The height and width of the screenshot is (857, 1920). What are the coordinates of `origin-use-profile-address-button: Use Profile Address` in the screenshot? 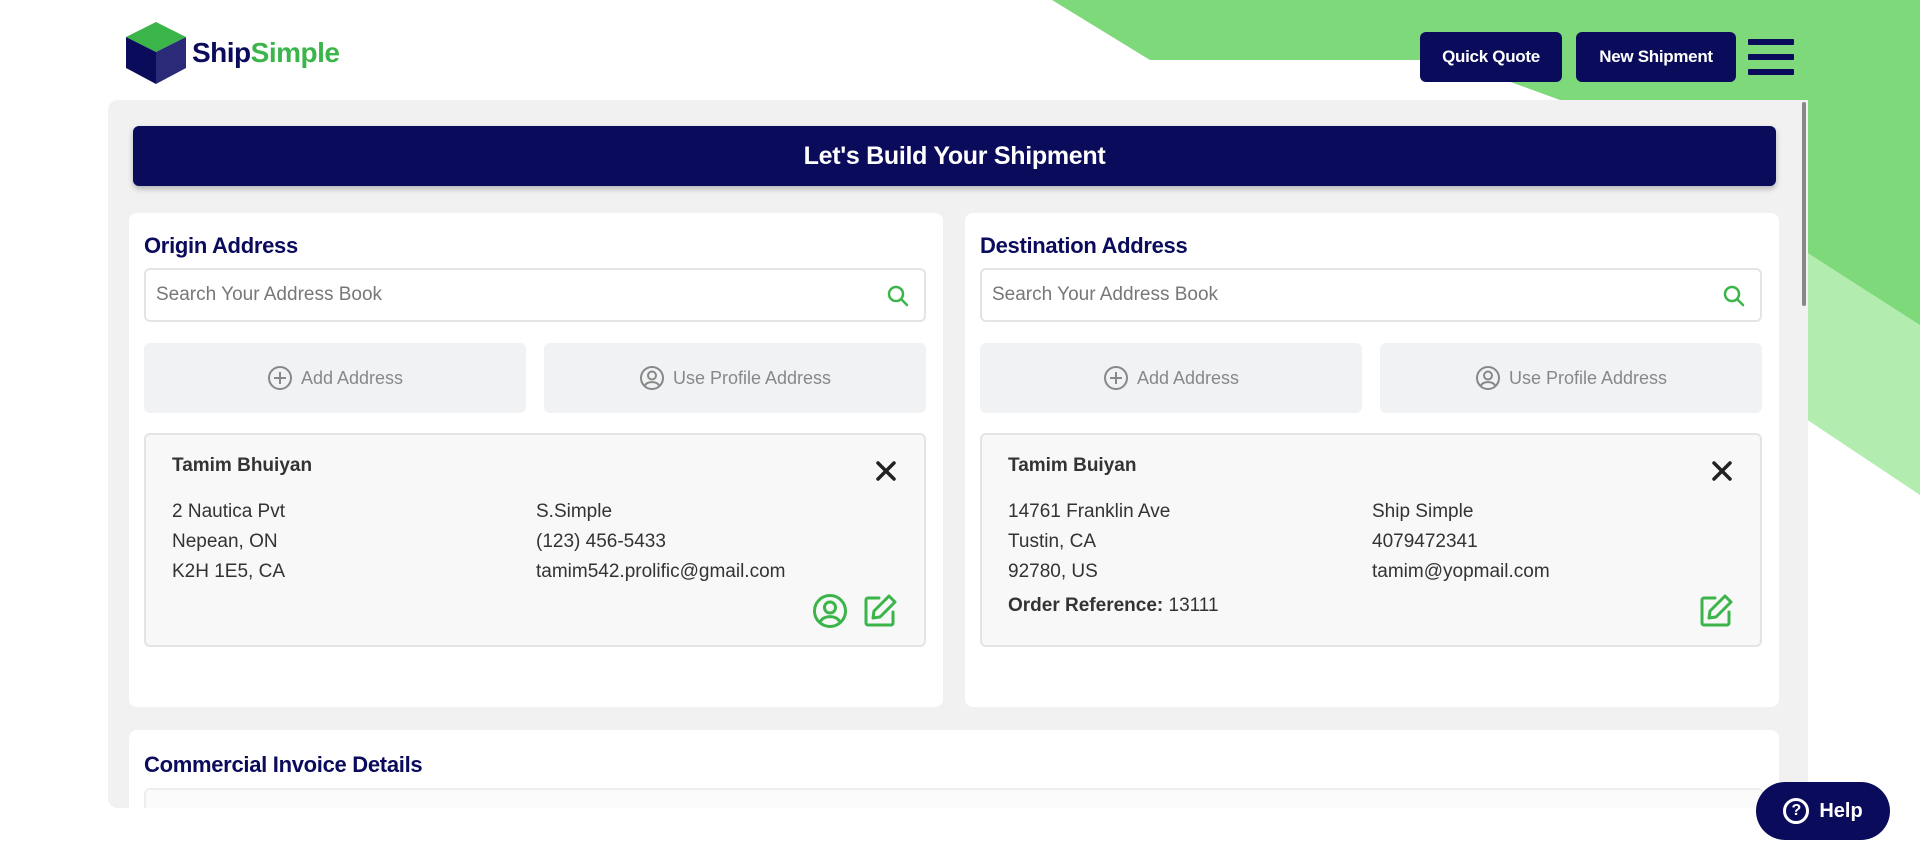 It's located at (735, 378).